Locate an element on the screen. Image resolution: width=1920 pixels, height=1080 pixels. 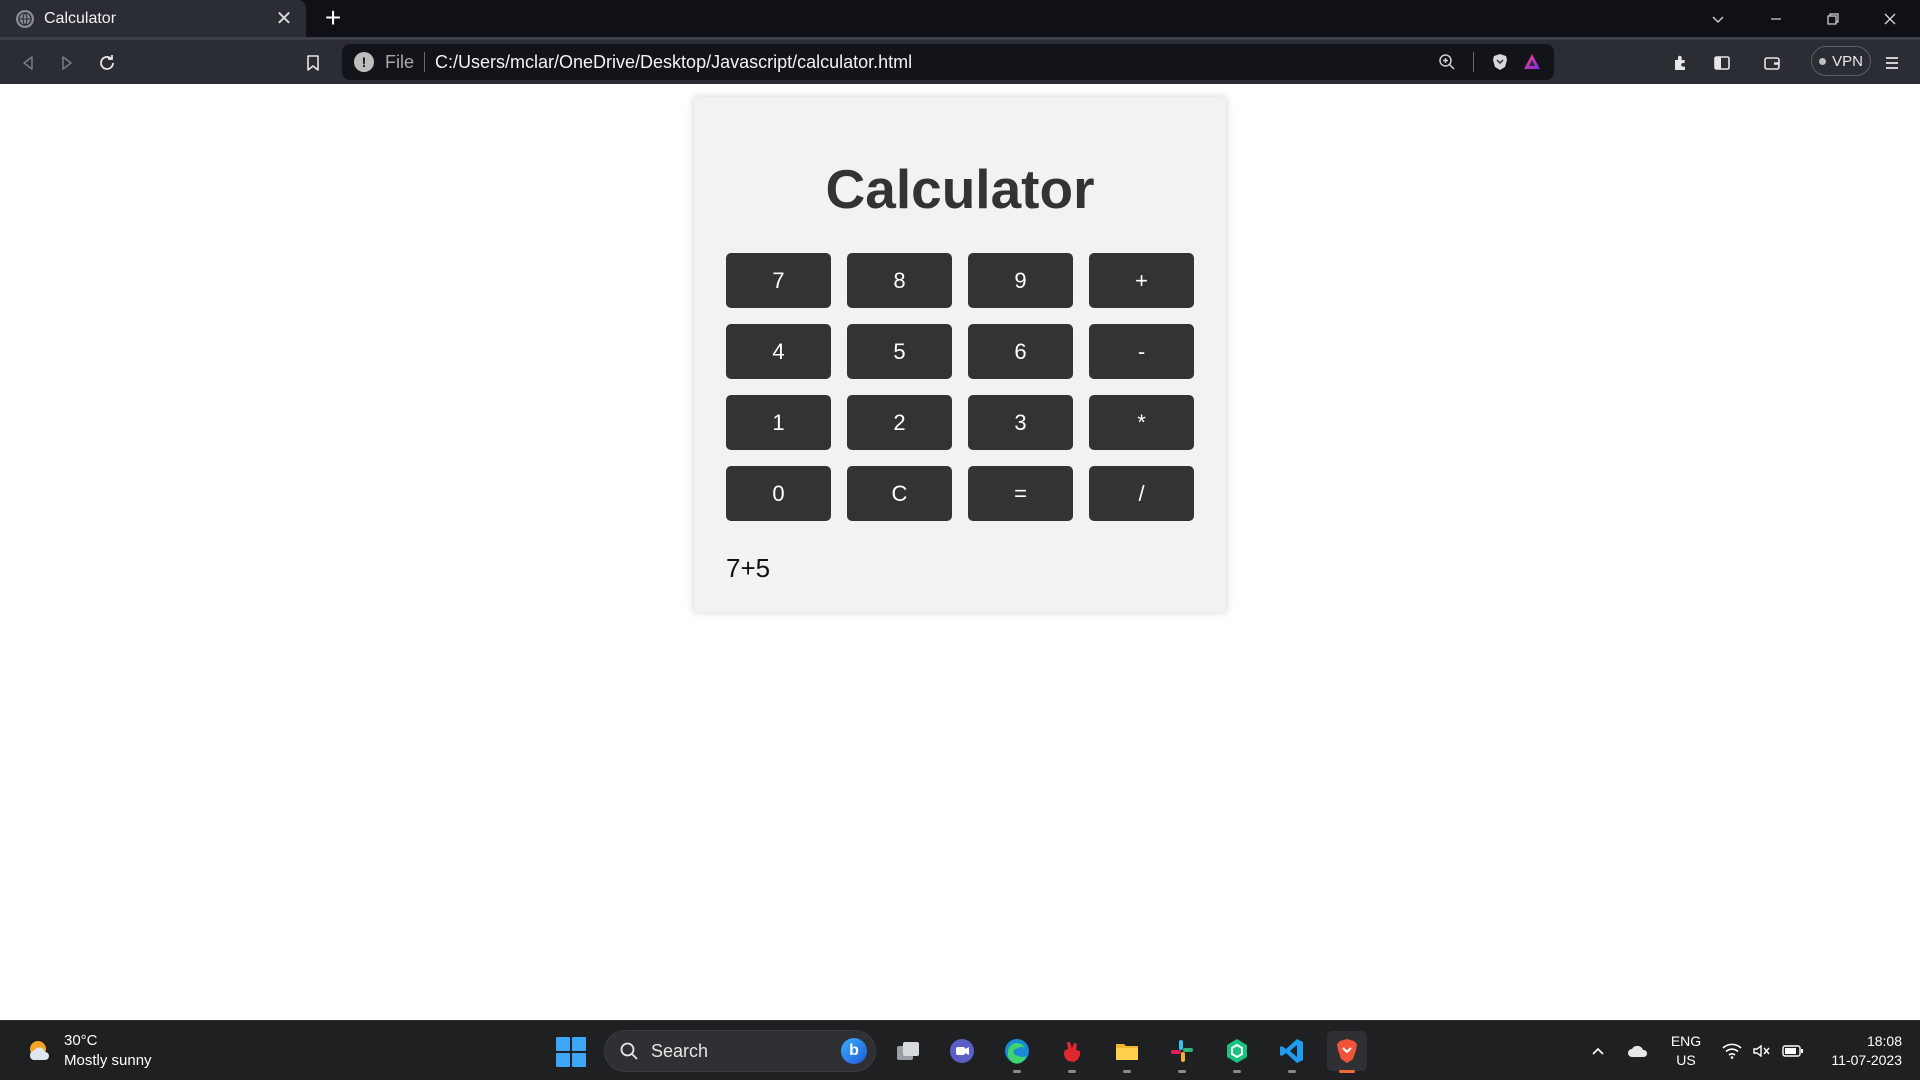
tab-calculator: Calculator ✕ is located at coordinates (153, 18).